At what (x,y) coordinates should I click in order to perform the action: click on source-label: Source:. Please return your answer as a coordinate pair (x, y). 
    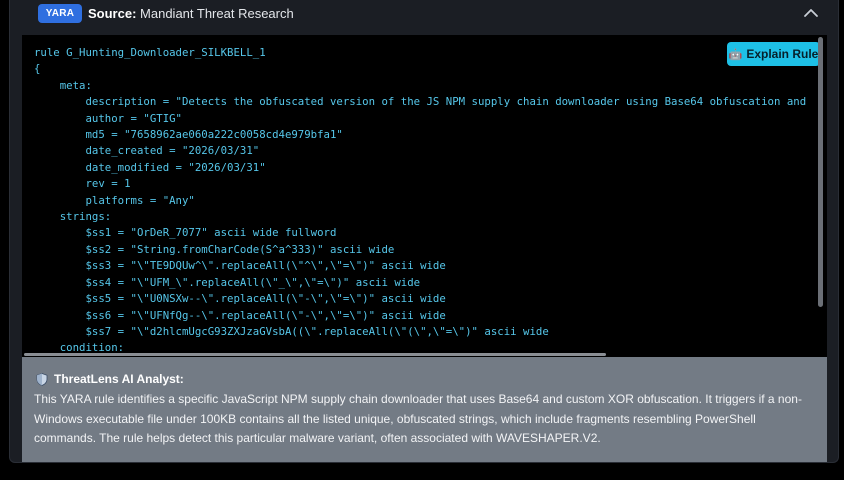
    Looking at the image, I should click on (112, 13).